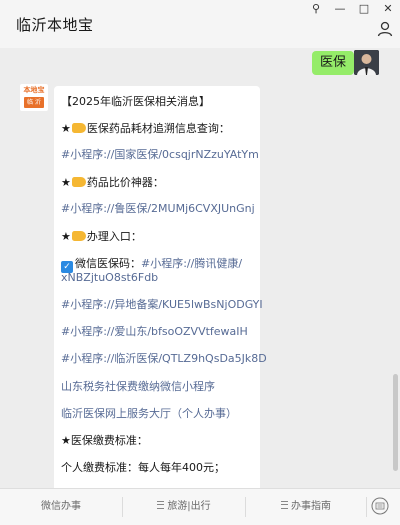 The image size is (400, 525). I want to click on user-message-bubble: 医保, so click(336, 63).